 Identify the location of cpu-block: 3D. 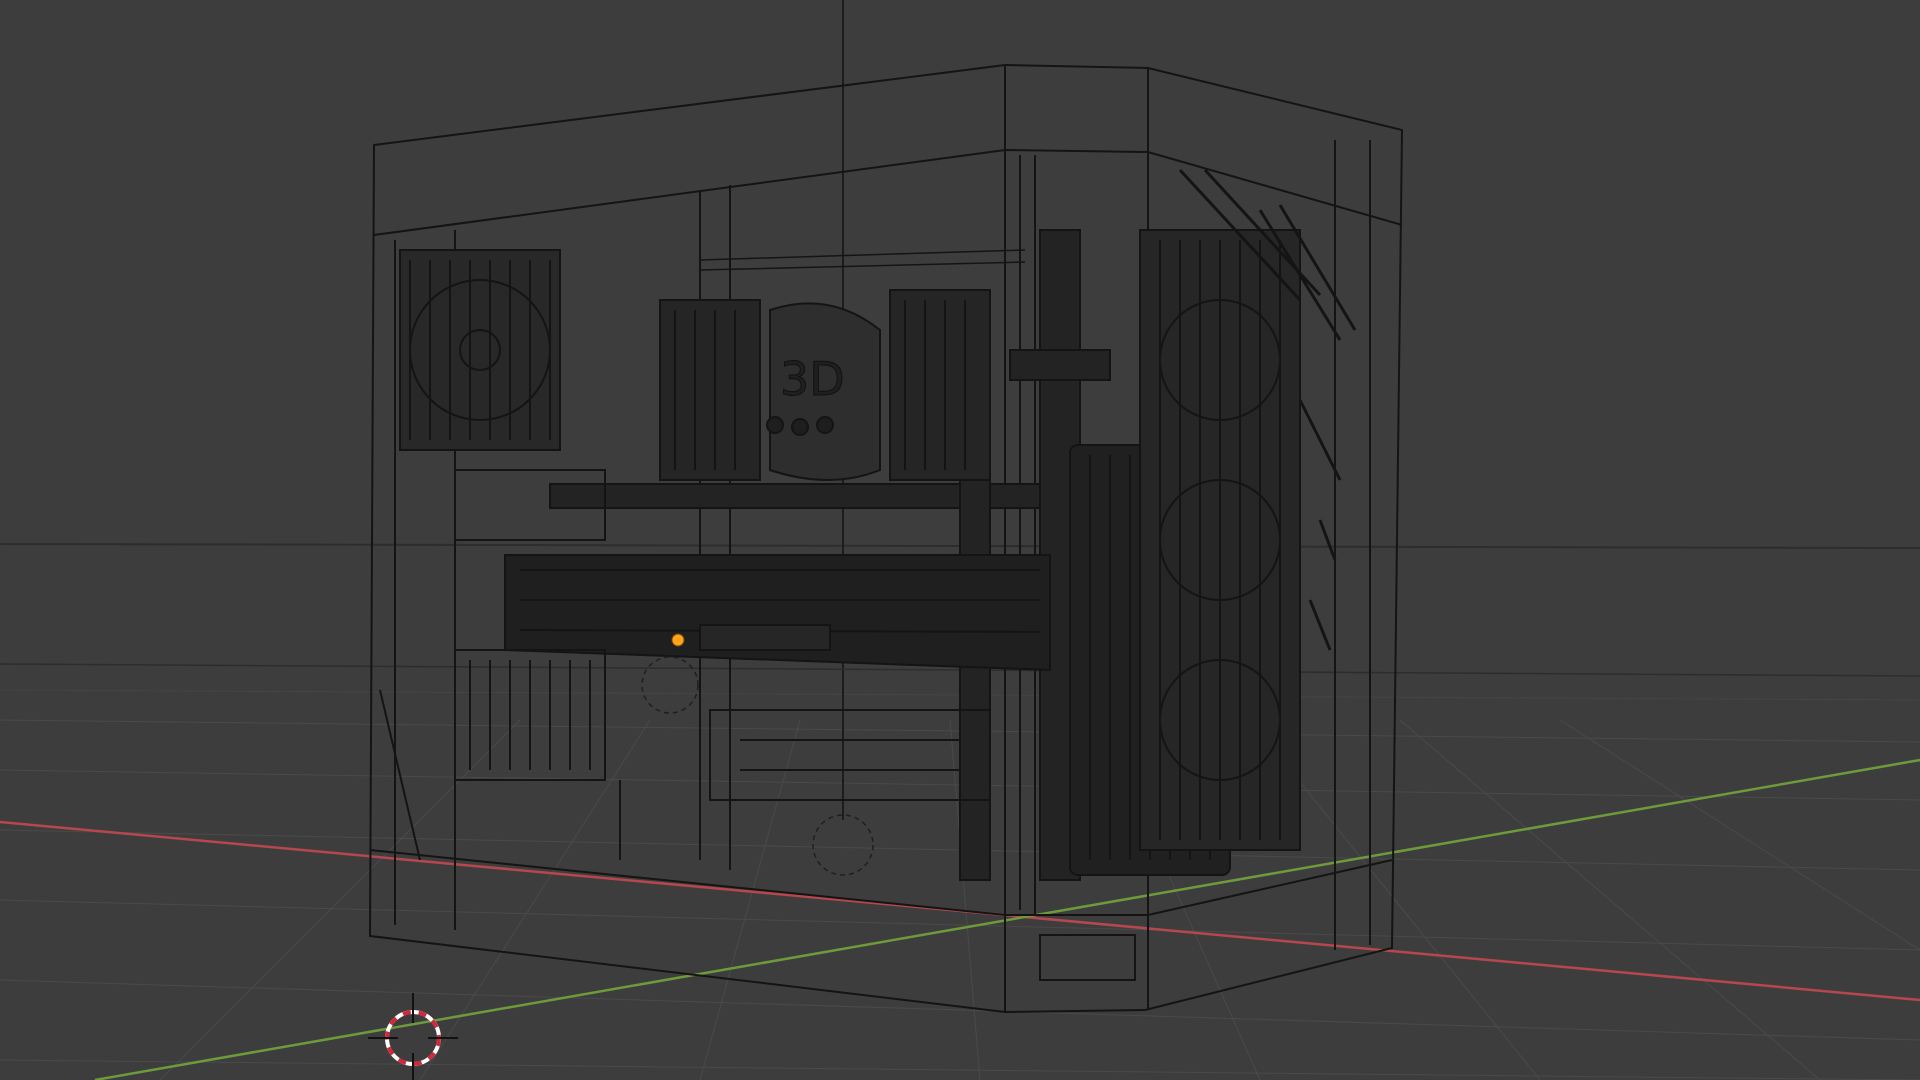
(823, 391).